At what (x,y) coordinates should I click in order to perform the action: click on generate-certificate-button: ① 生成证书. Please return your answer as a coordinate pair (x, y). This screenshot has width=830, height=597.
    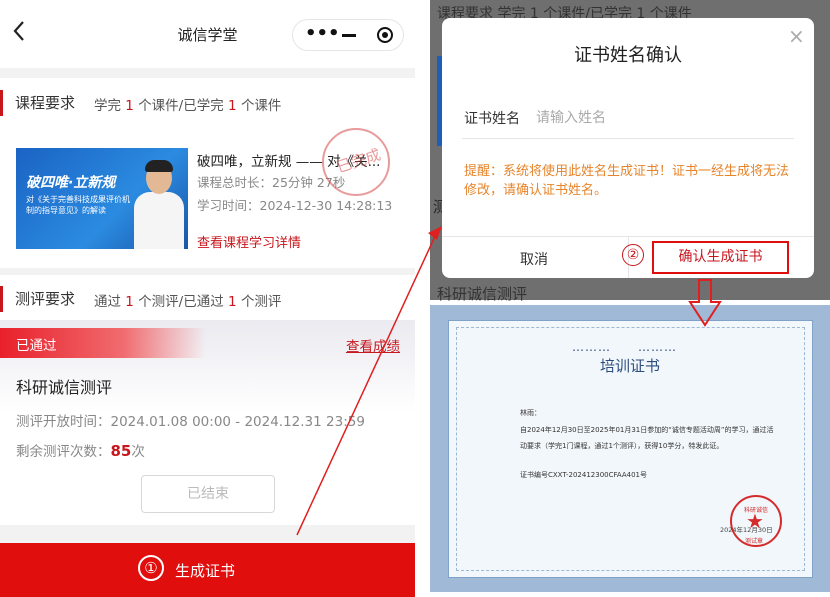
    Looking at the image, I should click on (207, 570).